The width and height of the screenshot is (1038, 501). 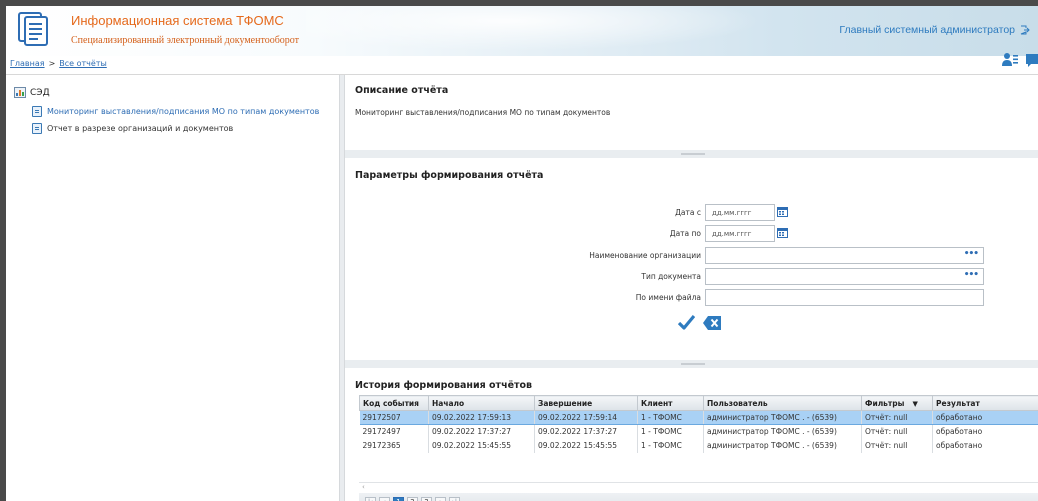 I want to click on doc-type-row: Тип документа •••, so click(x=691, y=277).